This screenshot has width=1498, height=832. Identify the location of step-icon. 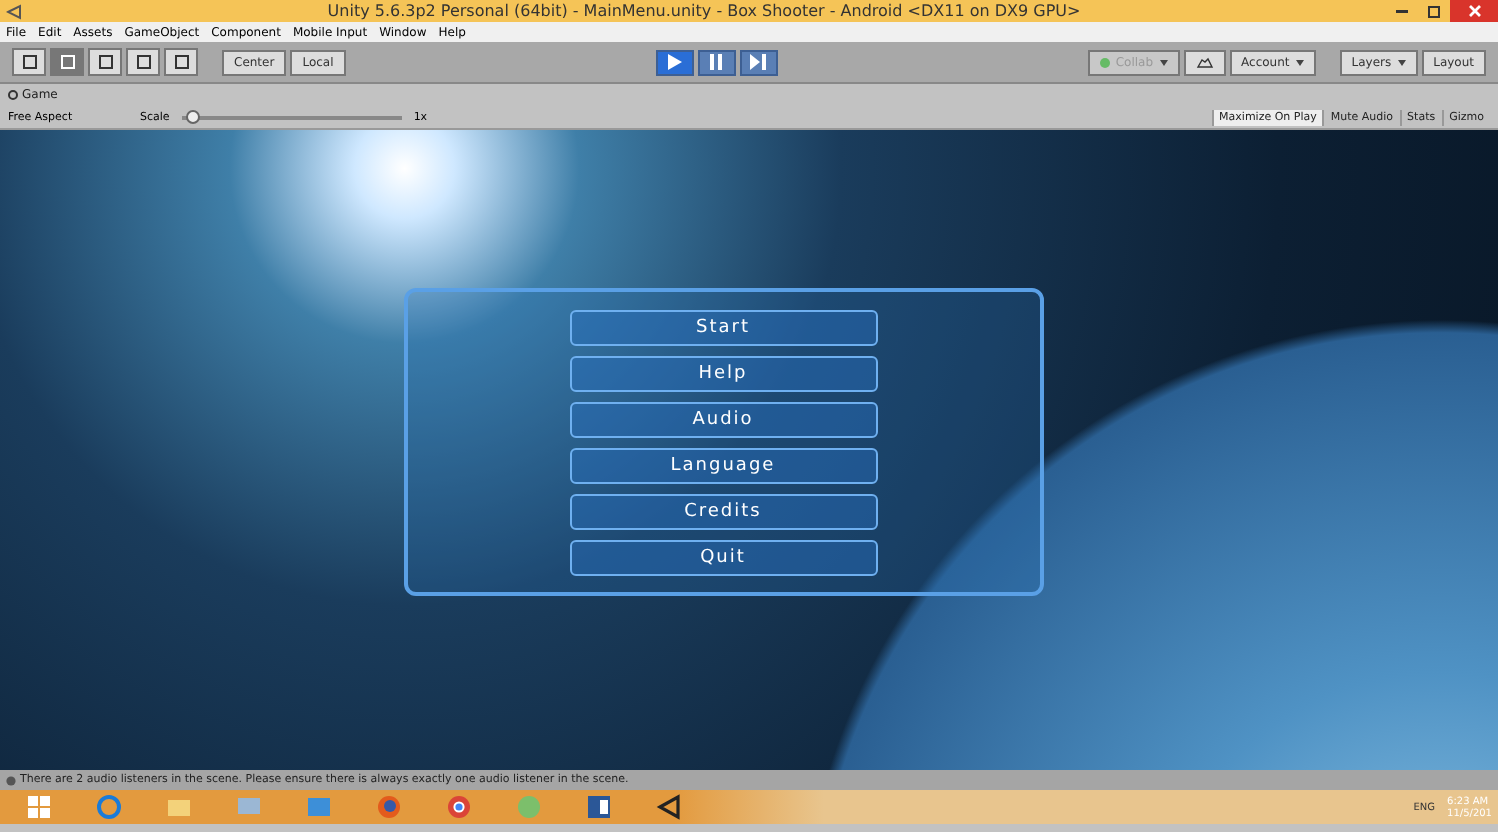
(758, 62).